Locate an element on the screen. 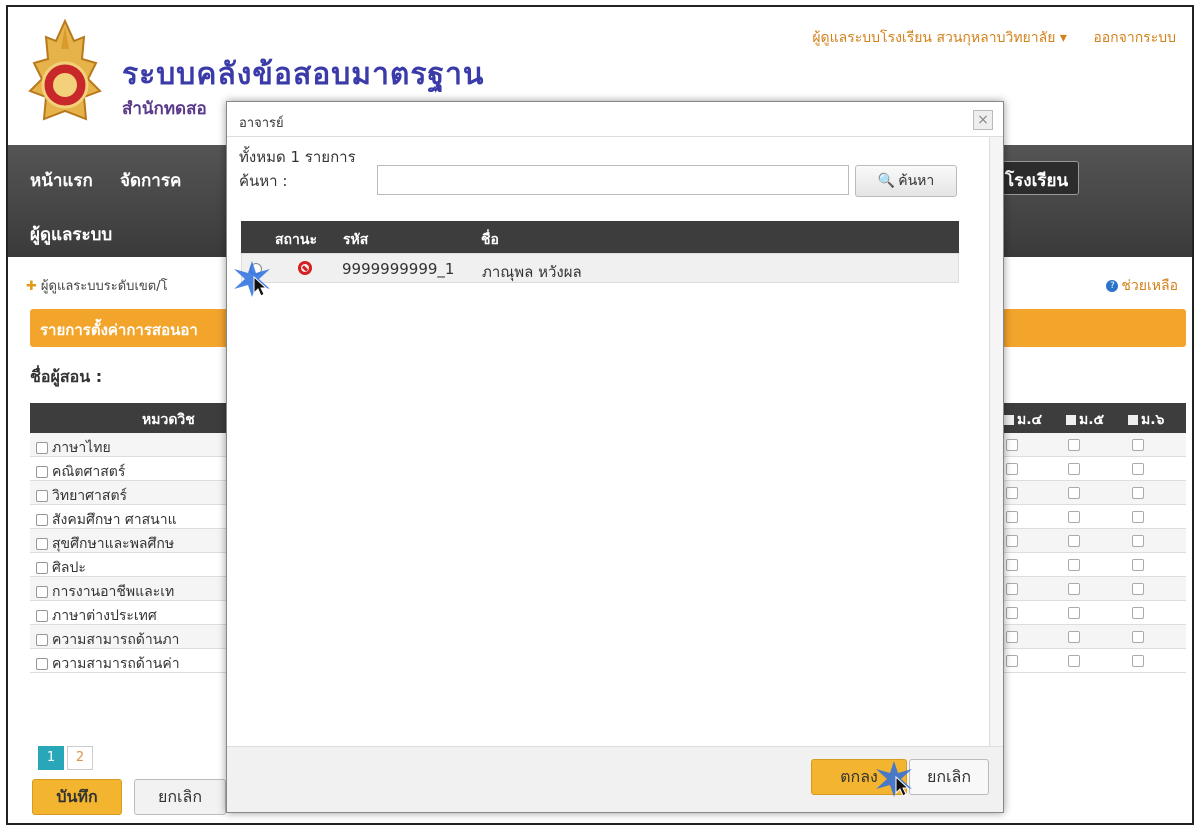 This screenshot has height=830, width=1200. breadcrumb: ✚ ผู้ดูแลระบบระดับเขต/โ is located at coordinates (97, 285).